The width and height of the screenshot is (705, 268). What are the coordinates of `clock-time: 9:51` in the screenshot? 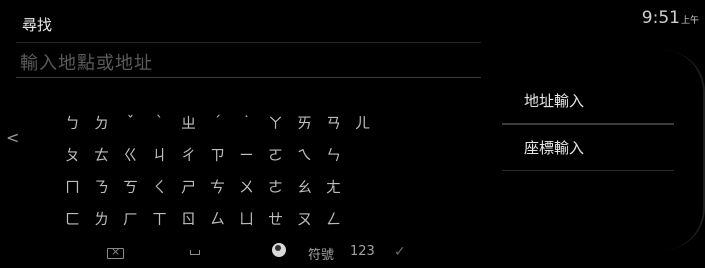 It's located at (660, 18).